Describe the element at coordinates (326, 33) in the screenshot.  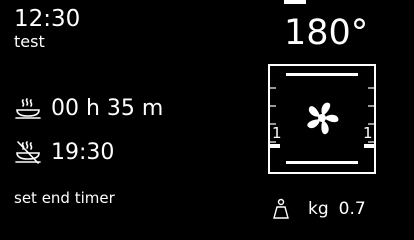
I see `temperature-display: 180°` at that location.